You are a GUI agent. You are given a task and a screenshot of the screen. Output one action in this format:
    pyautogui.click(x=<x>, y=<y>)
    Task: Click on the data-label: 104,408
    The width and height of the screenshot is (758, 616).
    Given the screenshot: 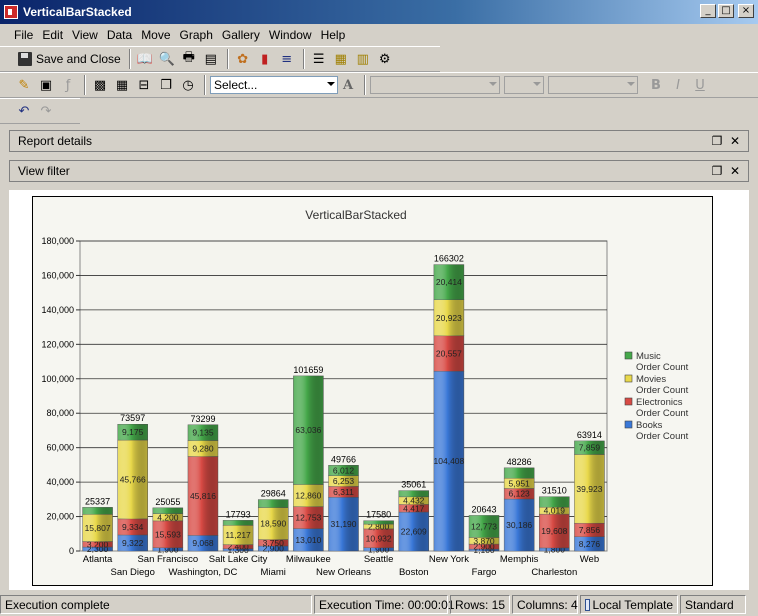 What is the action you would take?
    pyautogui.click(x=449, y=461)
    